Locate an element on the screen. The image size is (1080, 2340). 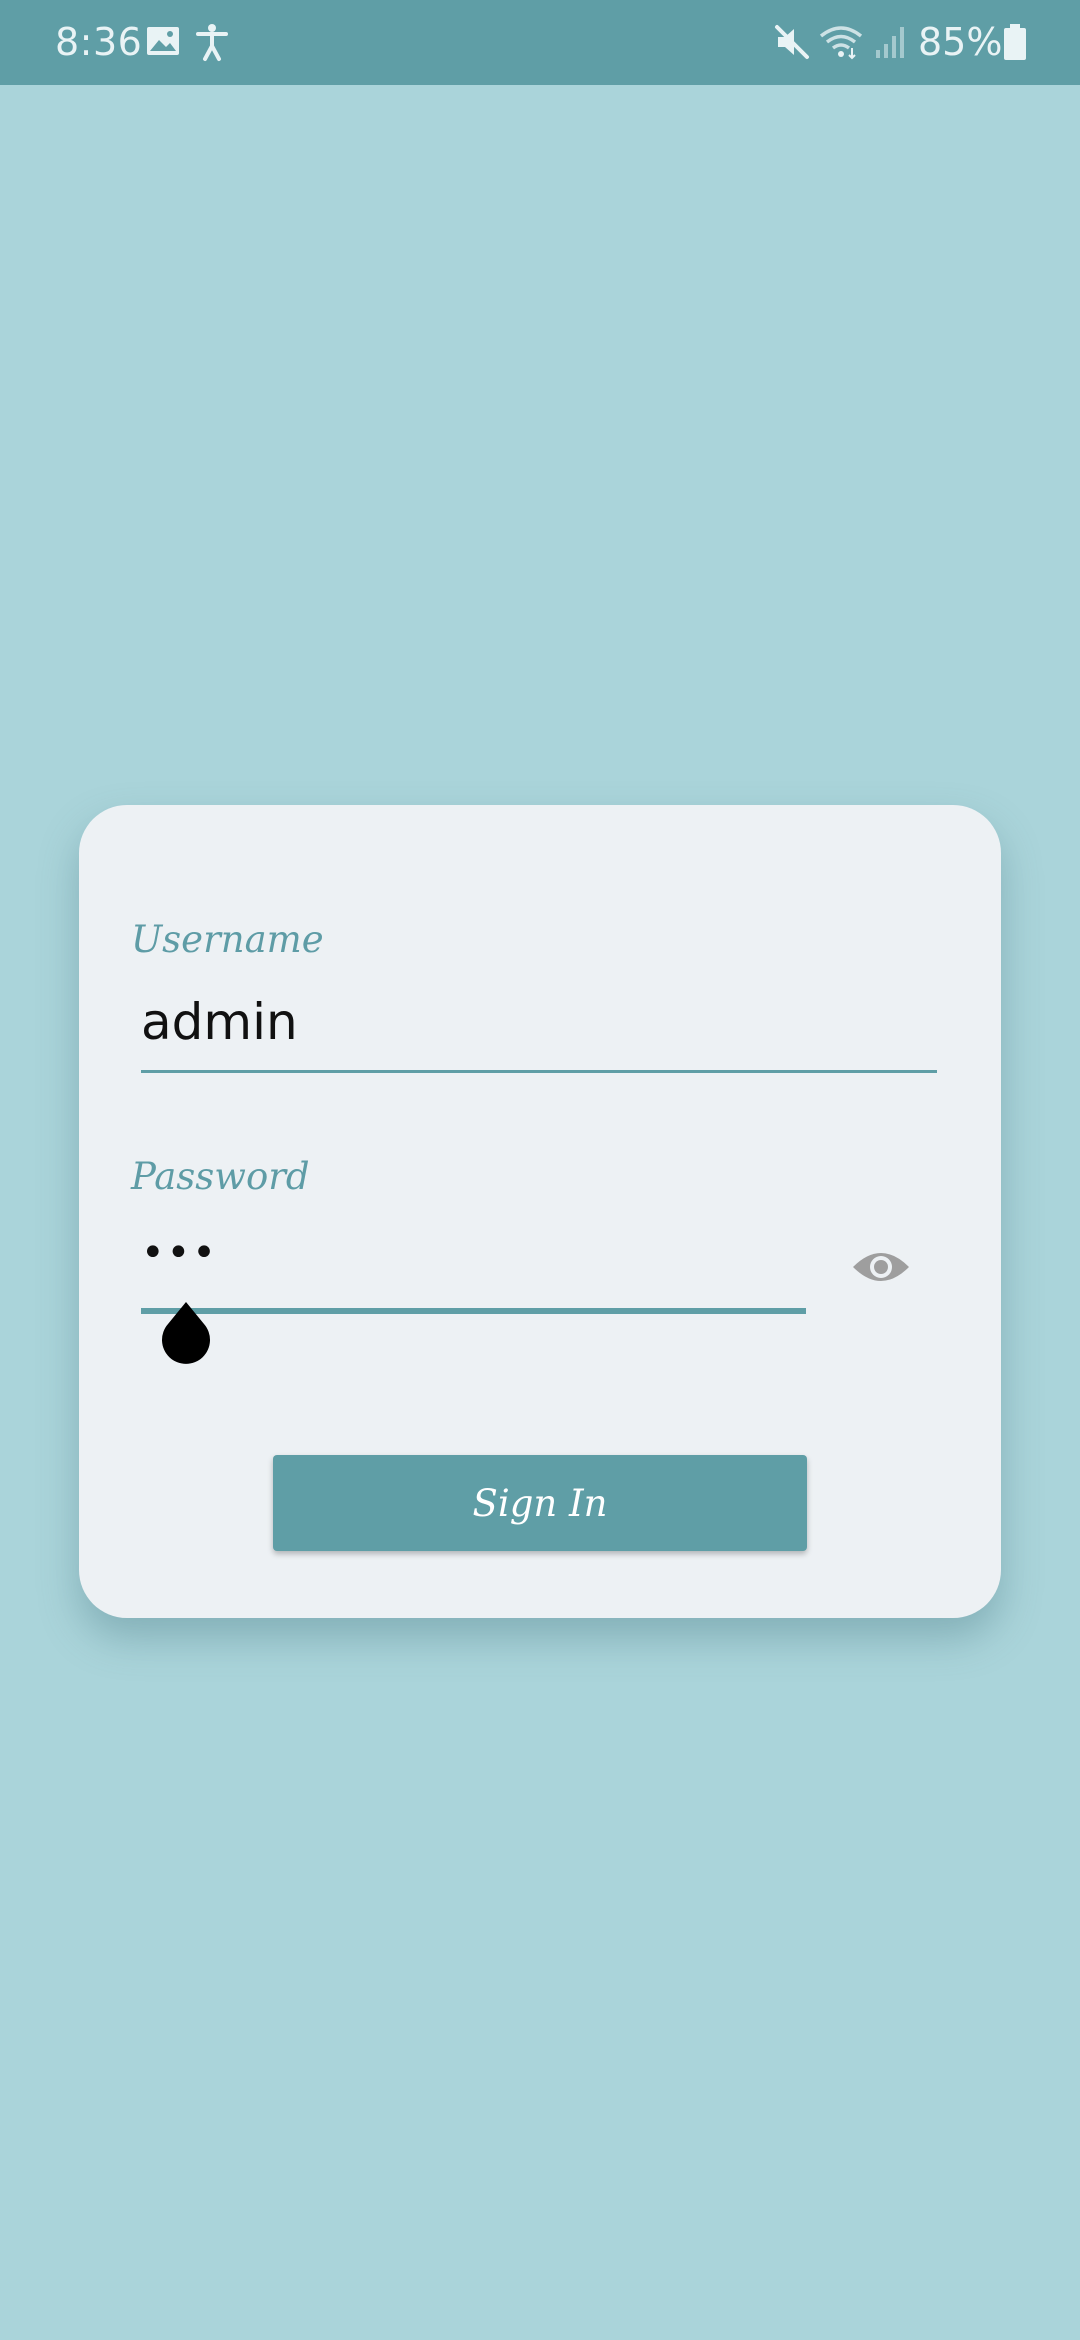
status-bar: 8:36 85% is located at coordinates (540, 42).